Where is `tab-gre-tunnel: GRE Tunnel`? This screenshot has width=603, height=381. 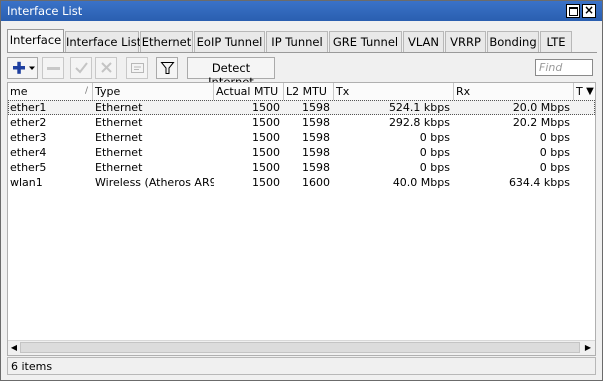
tab-gre-tunnel: GRE Tunnel is located at coordinates (365, 41).